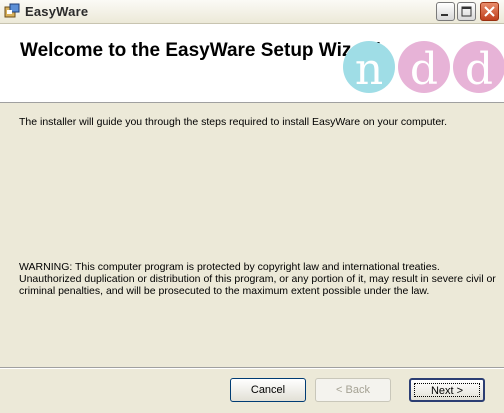  Describe the element at coordinates (252, 368) in the screenshot. I see `footer-divider` at that location.